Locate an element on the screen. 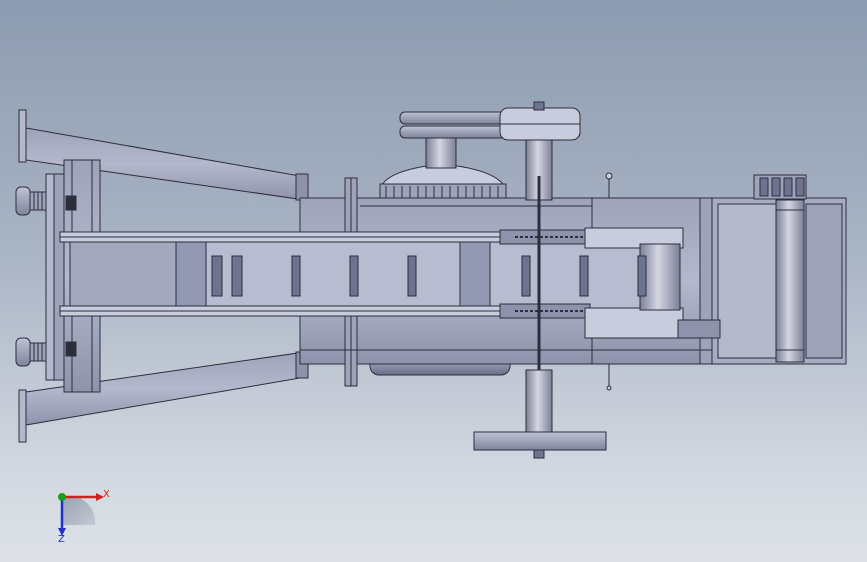 The image size is (867, 562). lower-end-plate is located at coordinates (22, 416).